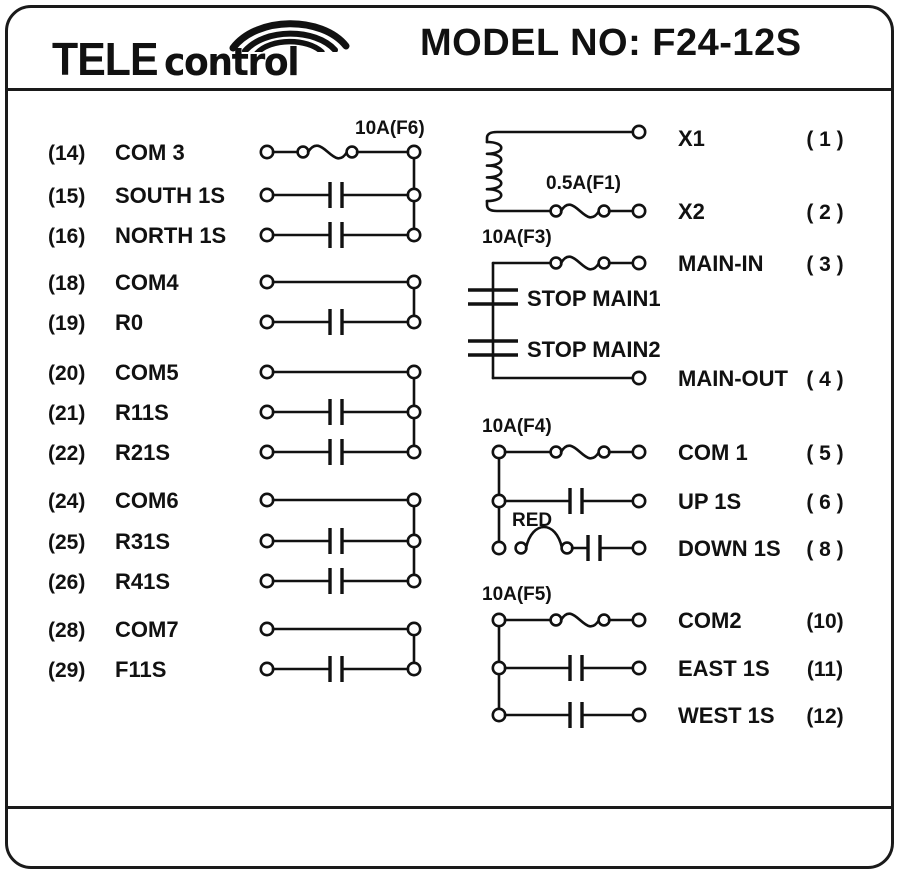  Describe the element at coordinates (824, 716) in the screenshot. I see `right-pin-number: (12)` at that location.